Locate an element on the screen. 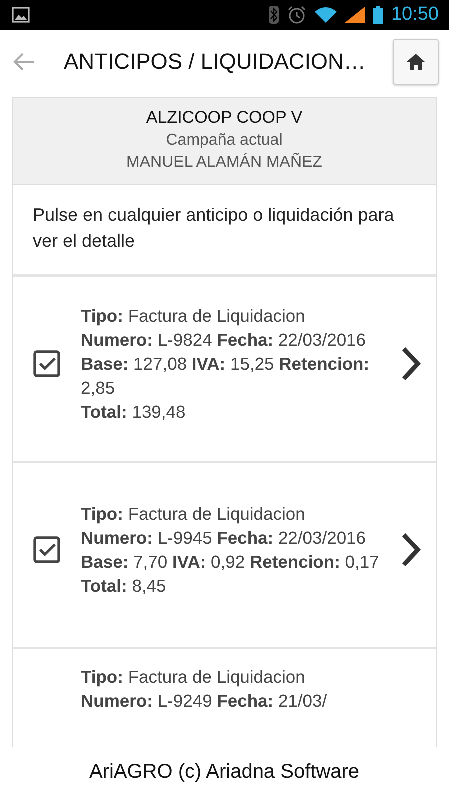  footer-text: AriAGRO (c) Ariadna Software is located at coordinates (224, 772).